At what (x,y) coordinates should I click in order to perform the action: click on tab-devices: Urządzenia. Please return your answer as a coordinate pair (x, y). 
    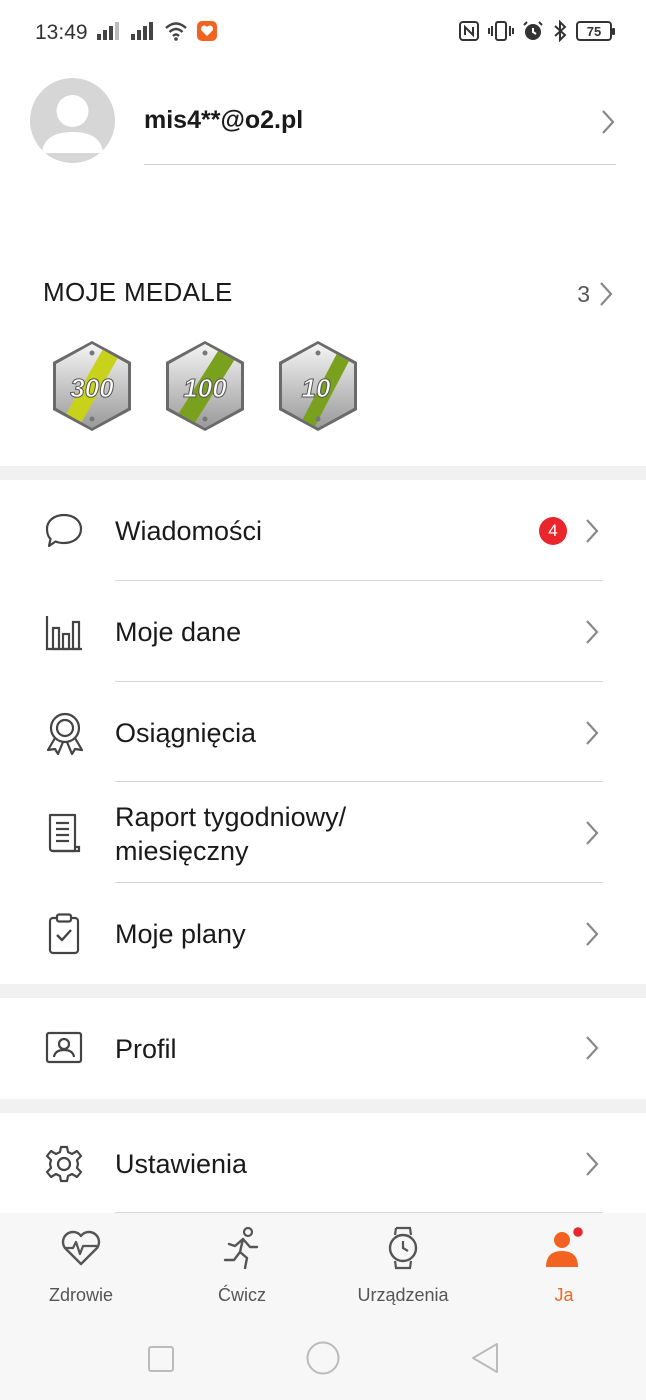
    Looking at the image, I should click on (403, 1265).